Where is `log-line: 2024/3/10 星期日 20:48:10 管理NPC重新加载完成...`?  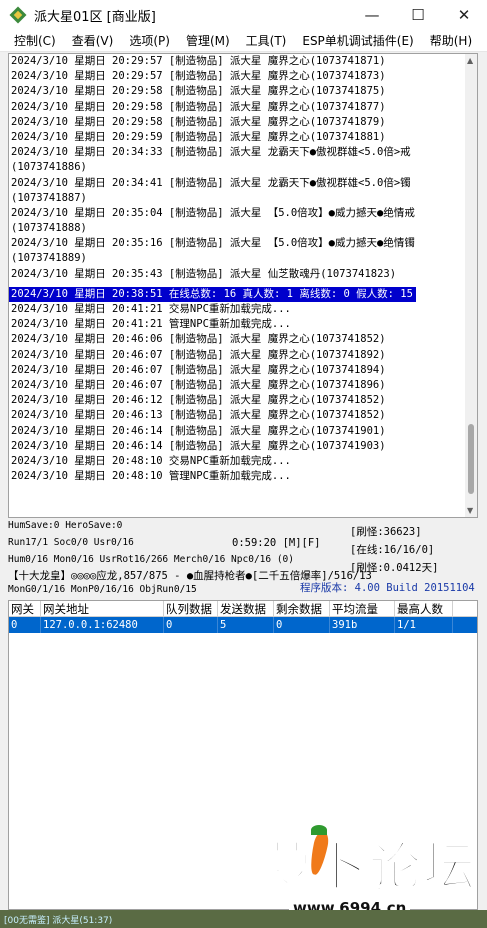
log-line: 2024/3/10 星期日 20:48:10 管理NPC重新加载完成... is located at coordinates (243, 476).